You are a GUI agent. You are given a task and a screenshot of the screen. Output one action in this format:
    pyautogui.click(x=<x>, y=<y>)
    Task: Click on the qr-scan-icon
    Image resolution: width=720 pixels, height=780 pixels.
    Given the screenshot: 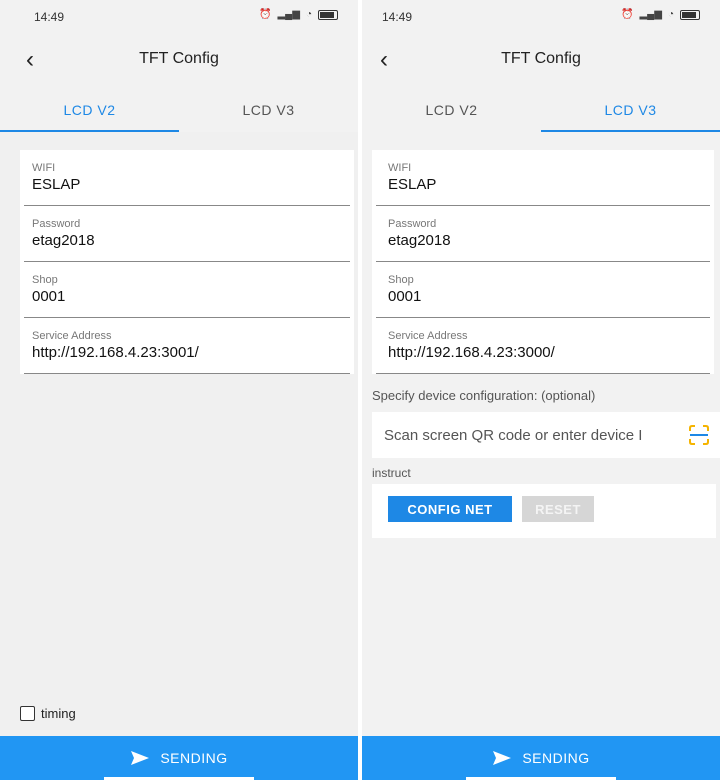 What is the action you would take?
    pyautogui.click(x=699, y=435)
    